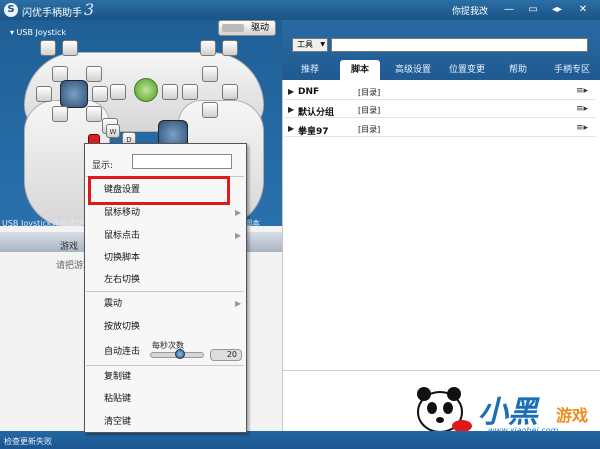  What do you see at coordinates (208, 48) in the screenshot?
I see `key-rt` at bounding box center [208, 48].